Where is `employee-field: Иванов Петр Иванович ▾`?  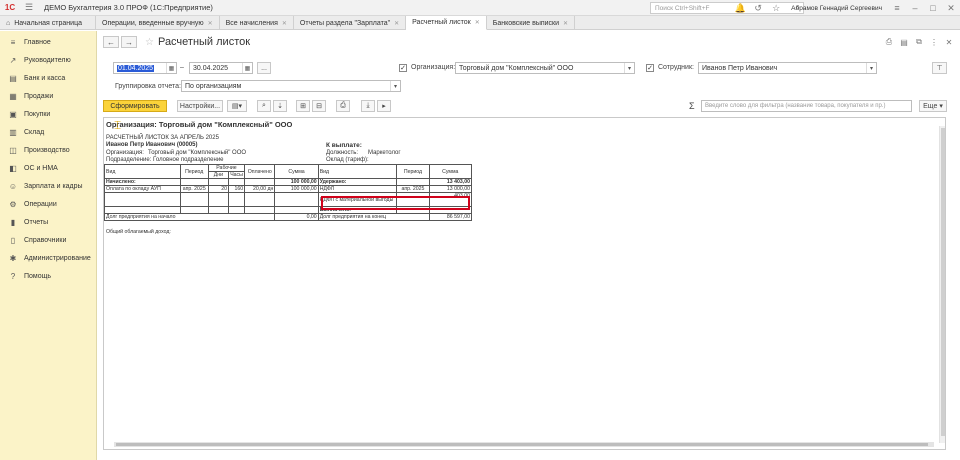
employee-field: Иванов Петр Иванович ▾ is located at coordinates (787, 68).